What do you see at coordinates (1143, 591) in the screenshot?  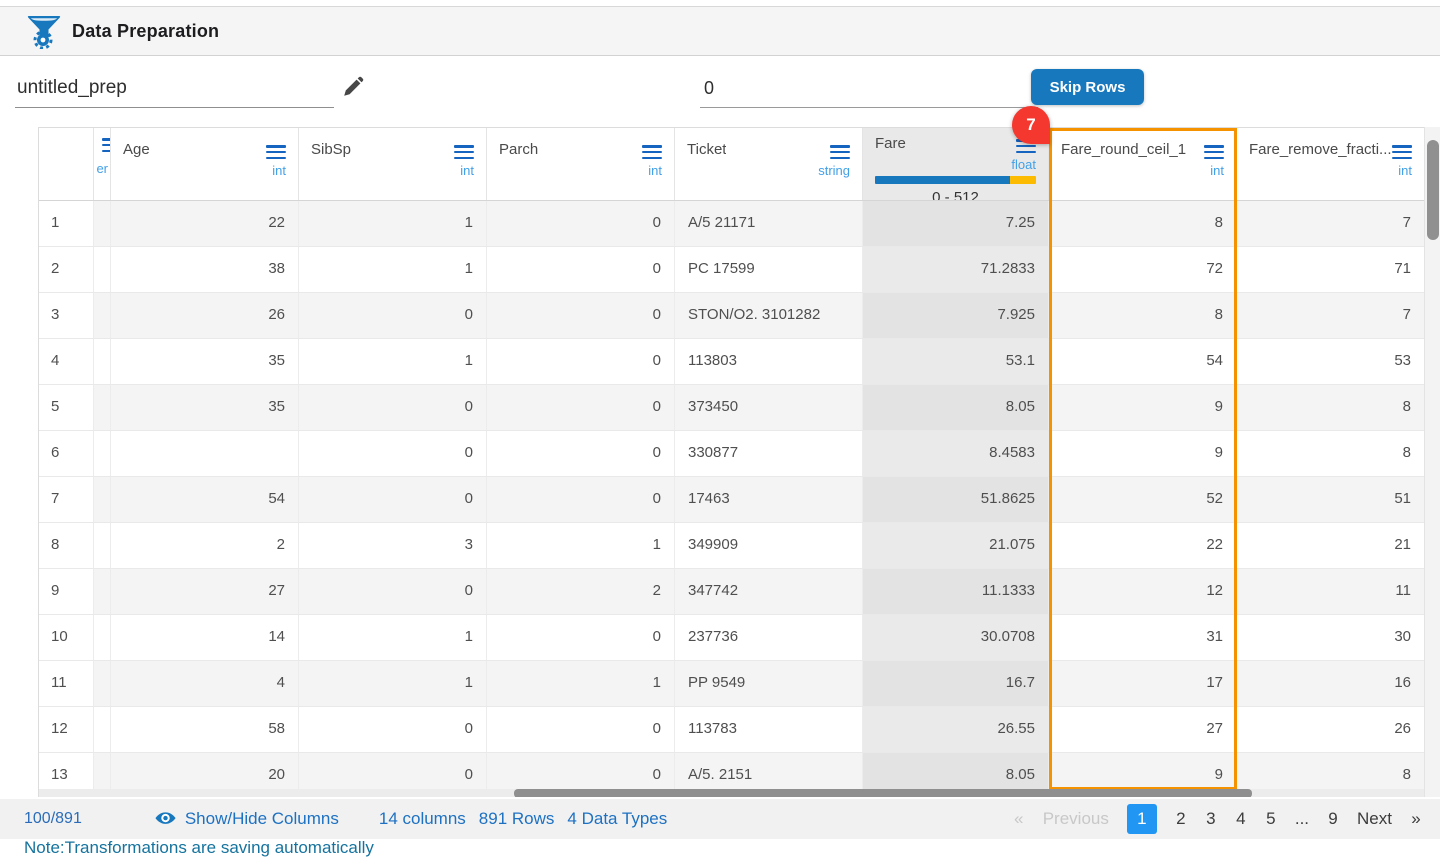 I see `cell-Fare_round_ceil_1: 12` at bounding box center [1143, 591].